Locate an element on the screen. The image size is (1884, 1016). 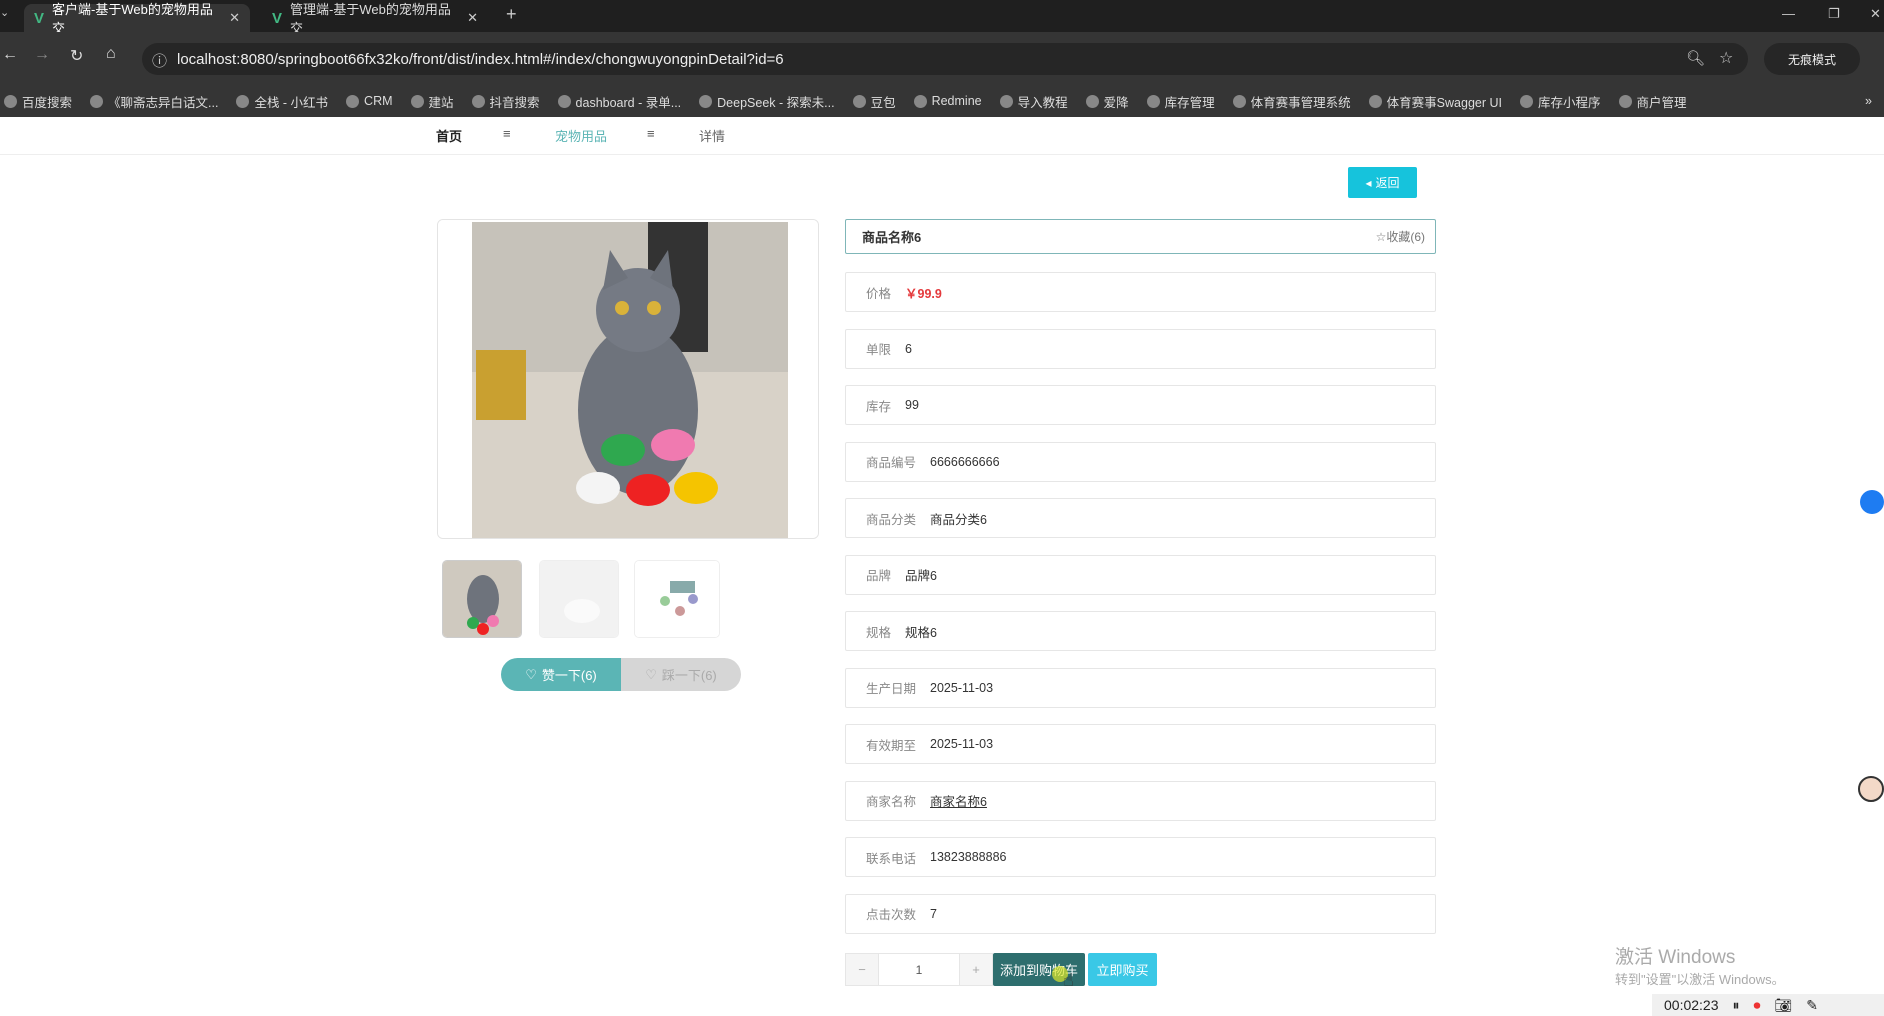
bookmark-item: CRM is located at coordinates (369, 101).